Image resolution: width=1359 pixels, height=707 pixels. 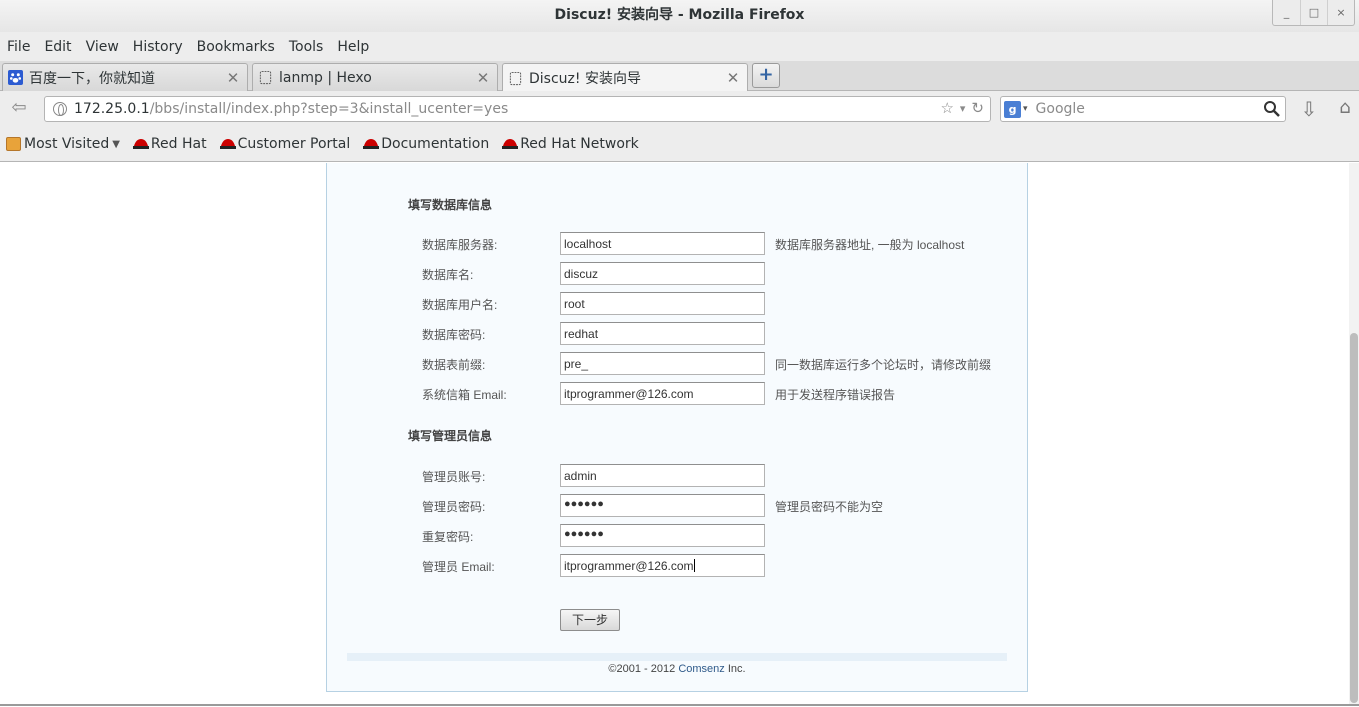 I want to click on admin-email-row: 管理员 Email: itprogrammer@126.com, so click(x=677, y=566).